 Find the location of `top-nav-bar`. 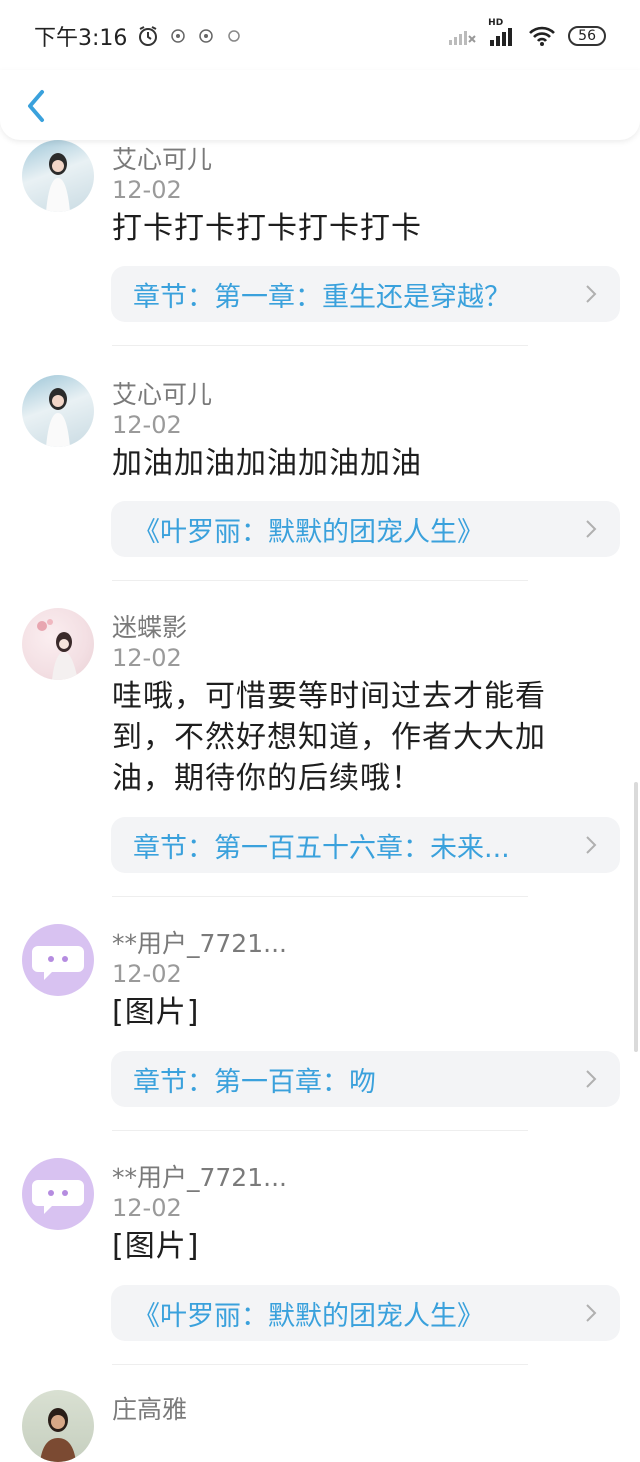

top-nav-bar is located at coordinates (320, 105).